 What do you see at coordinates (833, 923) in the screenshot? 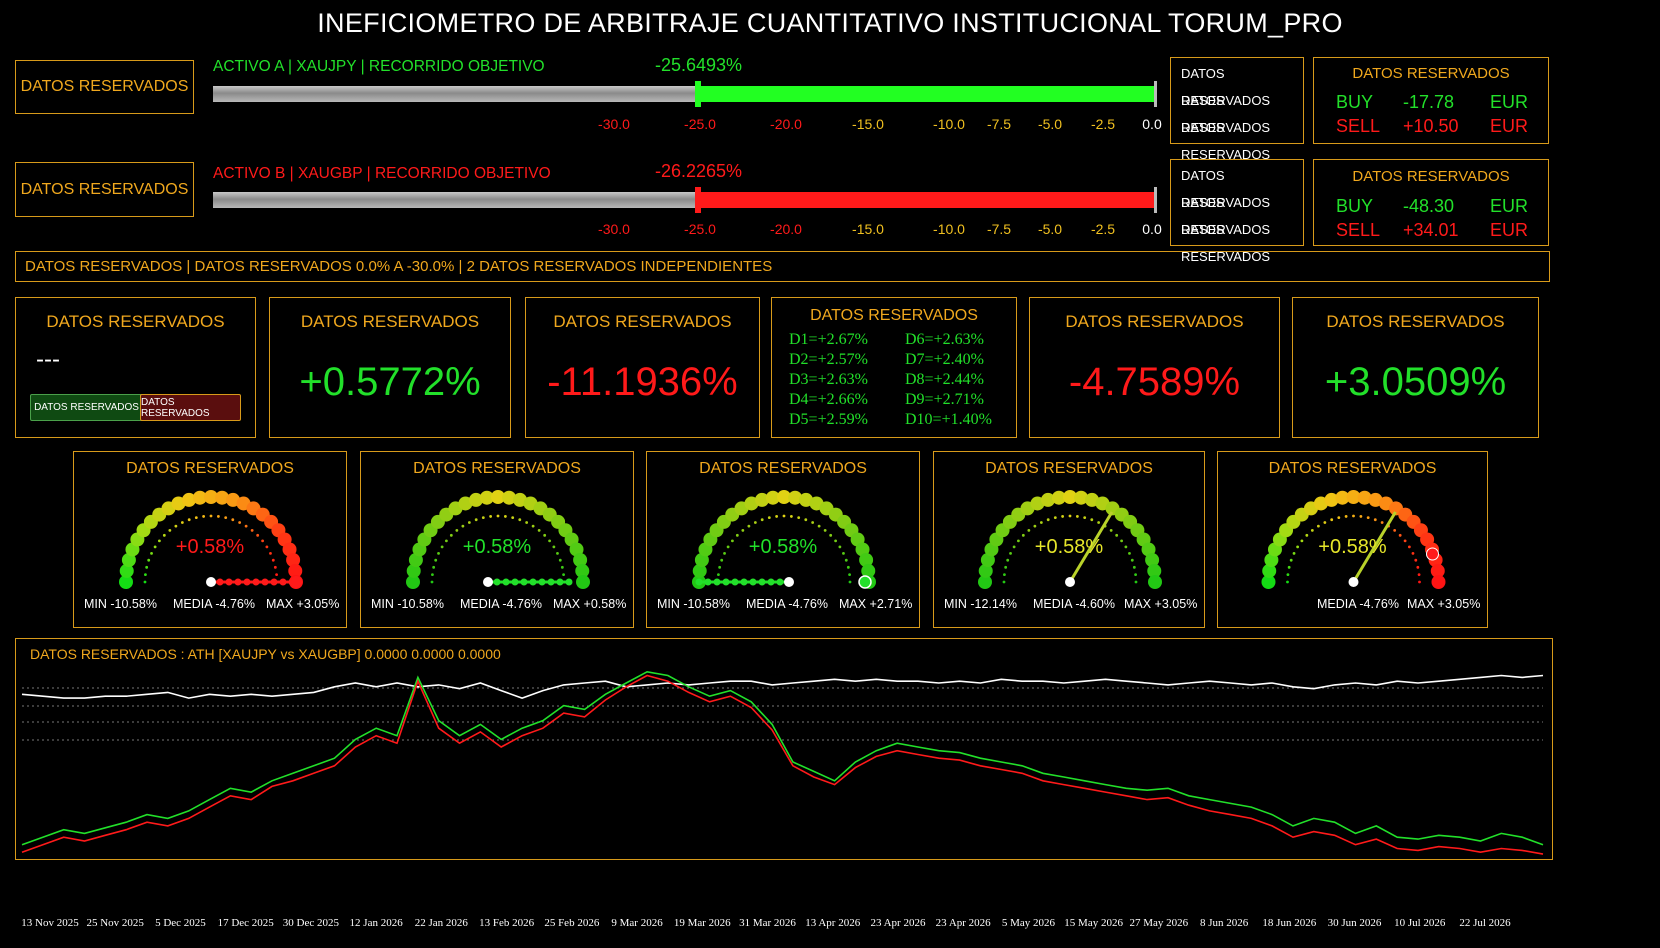
I see `chart-x-tick-label: 13 Apr 2026` at bounding box center [833, 923].